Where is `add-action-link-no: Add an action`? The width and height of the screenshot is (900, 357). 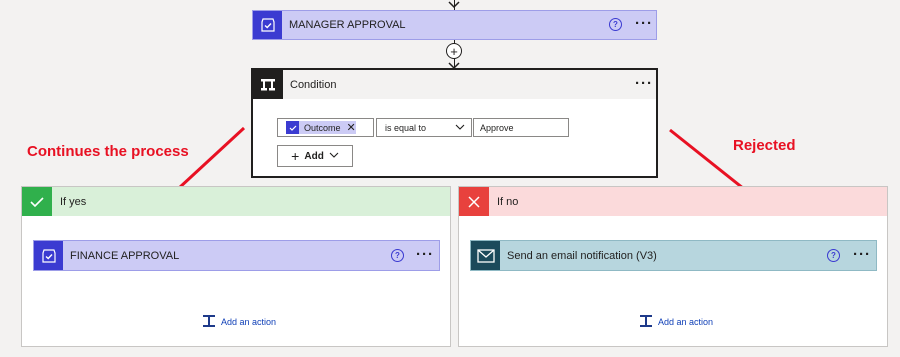
add-action-link-no: Add an action is located at coordinates (676, 322).